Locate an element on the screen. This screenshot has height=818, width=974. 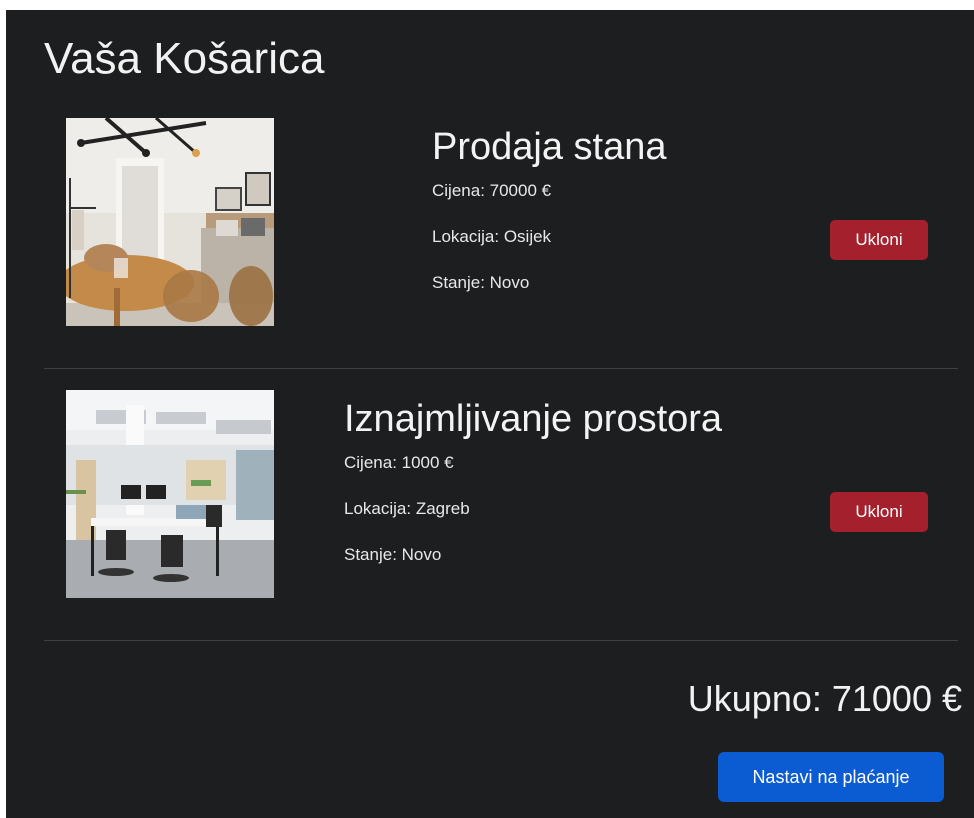
office-image is located at coordinates (170, 494).